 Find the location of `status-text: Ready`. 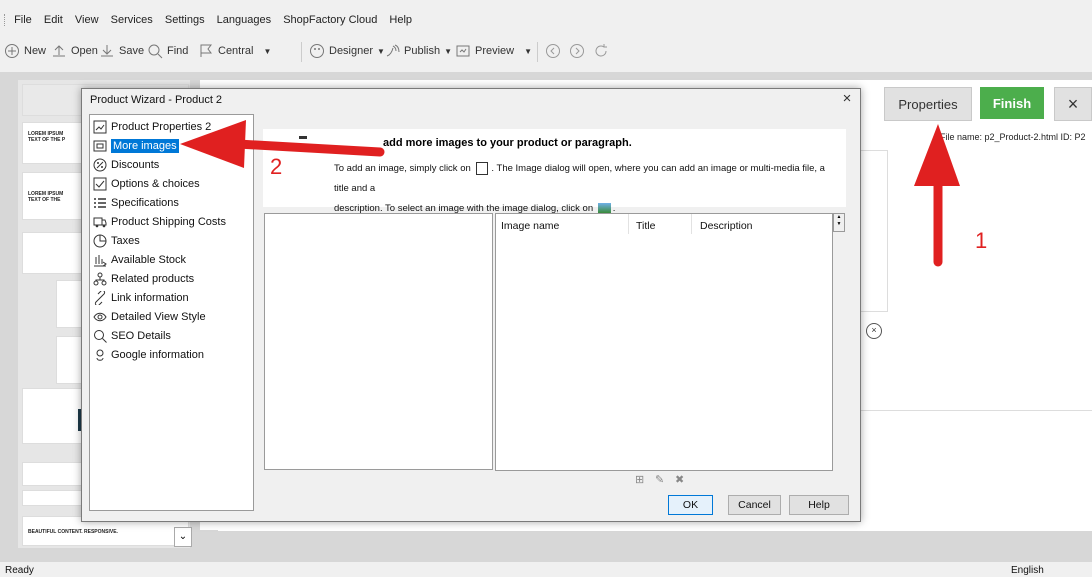

status-text: Ready is located at coordinates (19, 570).